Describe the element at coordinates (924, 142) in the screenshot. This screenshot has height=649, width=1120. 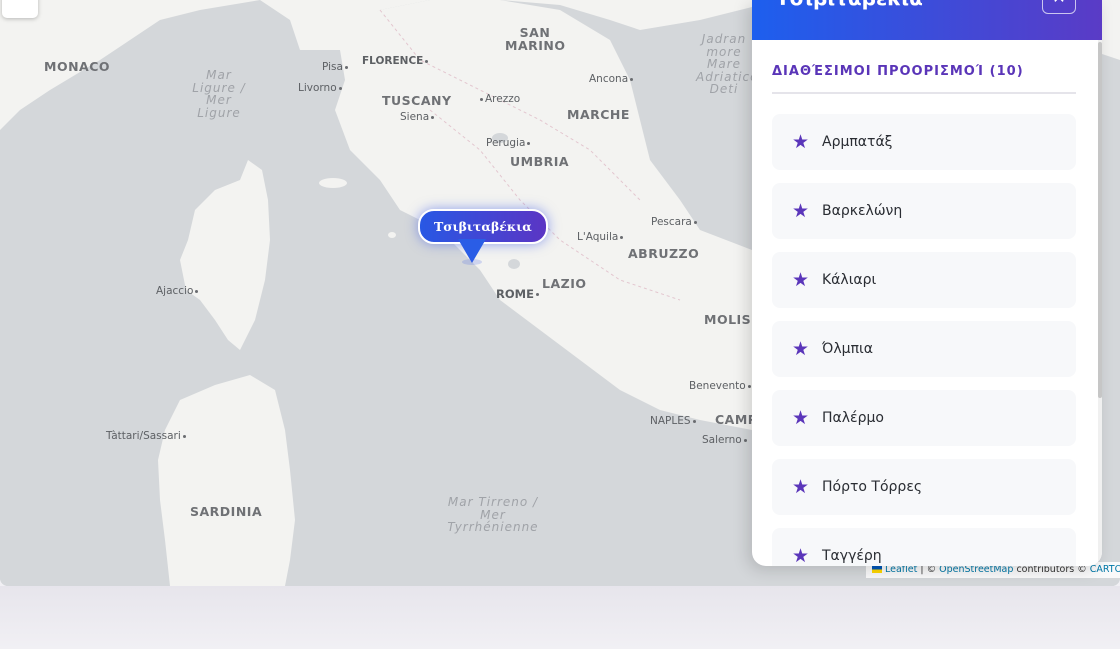
I see `destination-item: ★ Αρμπατάξ` at that location.